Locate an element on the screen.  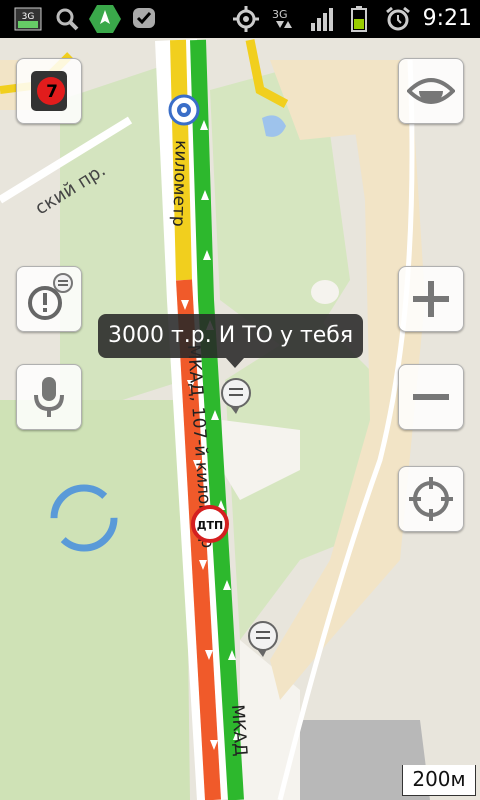
3g-signal-icon: 3G is located at coordinates (283, 19).